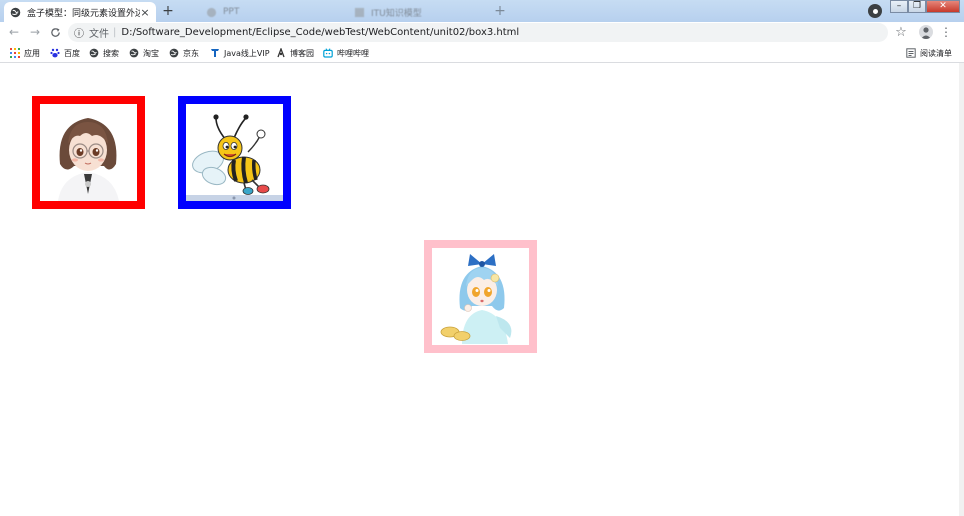 Image resolution: width=964 pixels, height=516 pixels. What do you see at coordinates (145, 12) in the screenshot?
I see `tab-close-icon: ×` at bounding box center [145, 12].